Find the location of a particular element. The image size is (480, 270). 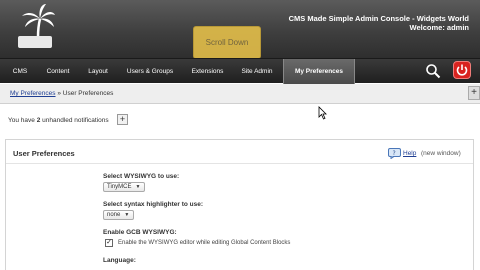

expand-button: + is located at coordinates (474, 93).